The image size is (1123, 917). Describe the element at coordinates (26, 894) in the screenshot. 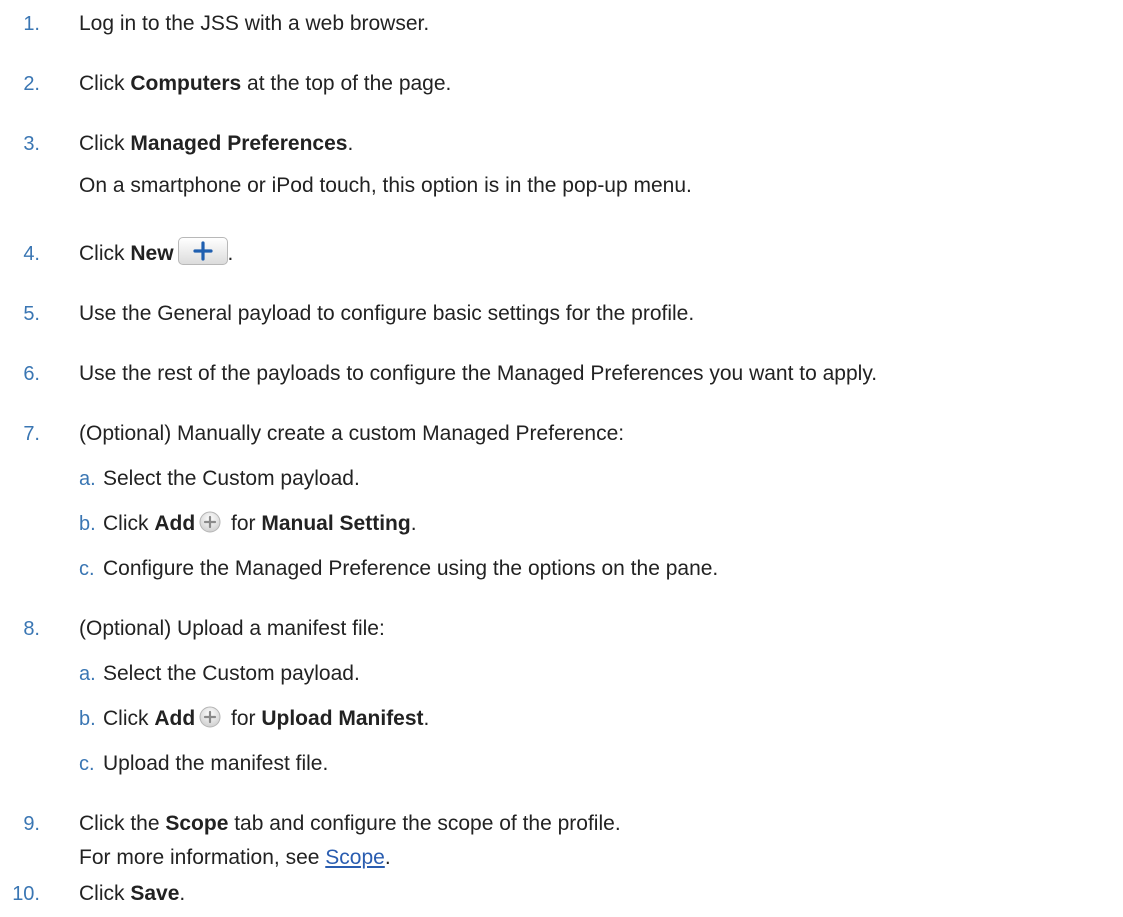

I see `step-number: 10.` at that location.